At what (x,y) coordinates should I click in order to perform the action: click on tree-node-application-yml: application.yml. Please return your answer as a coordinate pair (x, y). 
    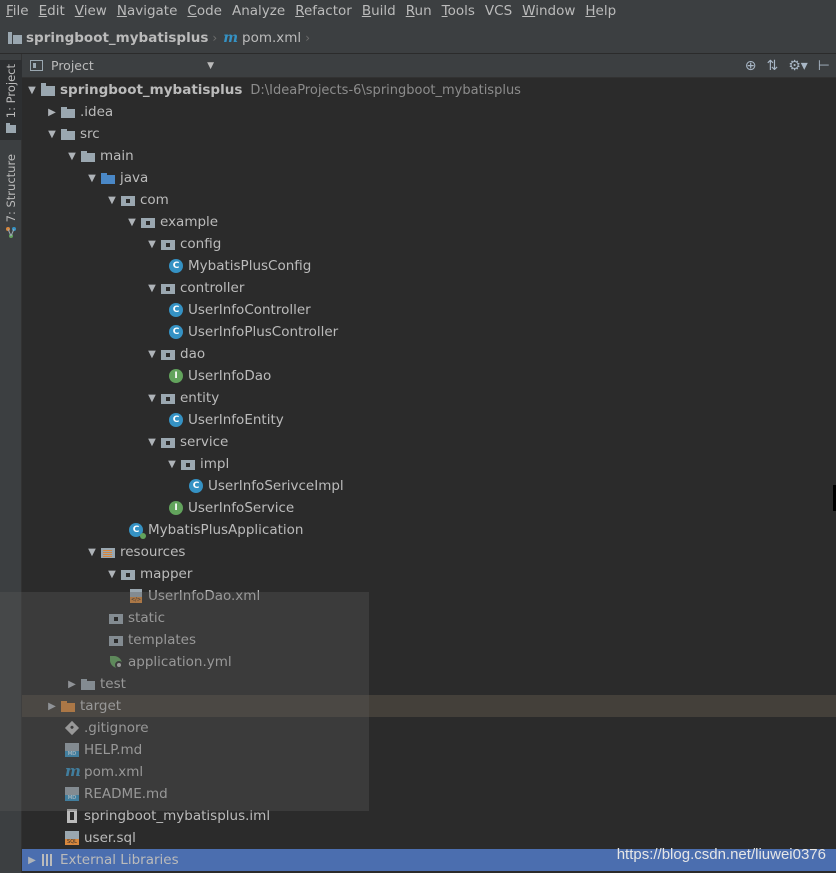
    Looking at the image, I should click on (429, 662).